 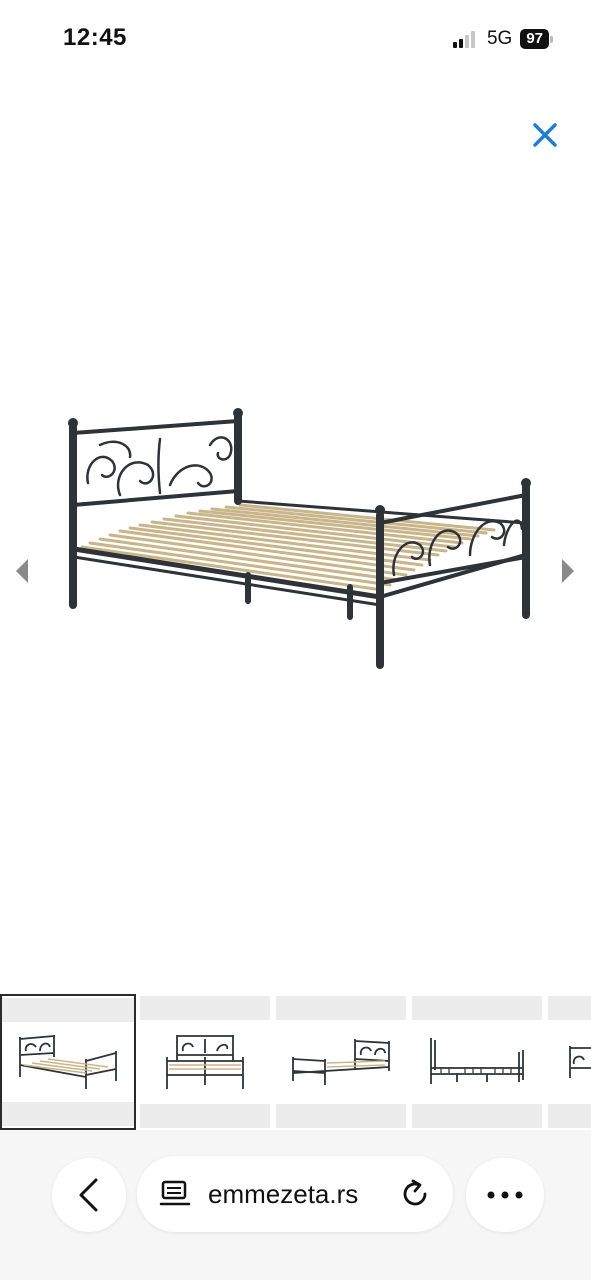 I want to click on reader-mode-icon, so click(x=175, y=1194).